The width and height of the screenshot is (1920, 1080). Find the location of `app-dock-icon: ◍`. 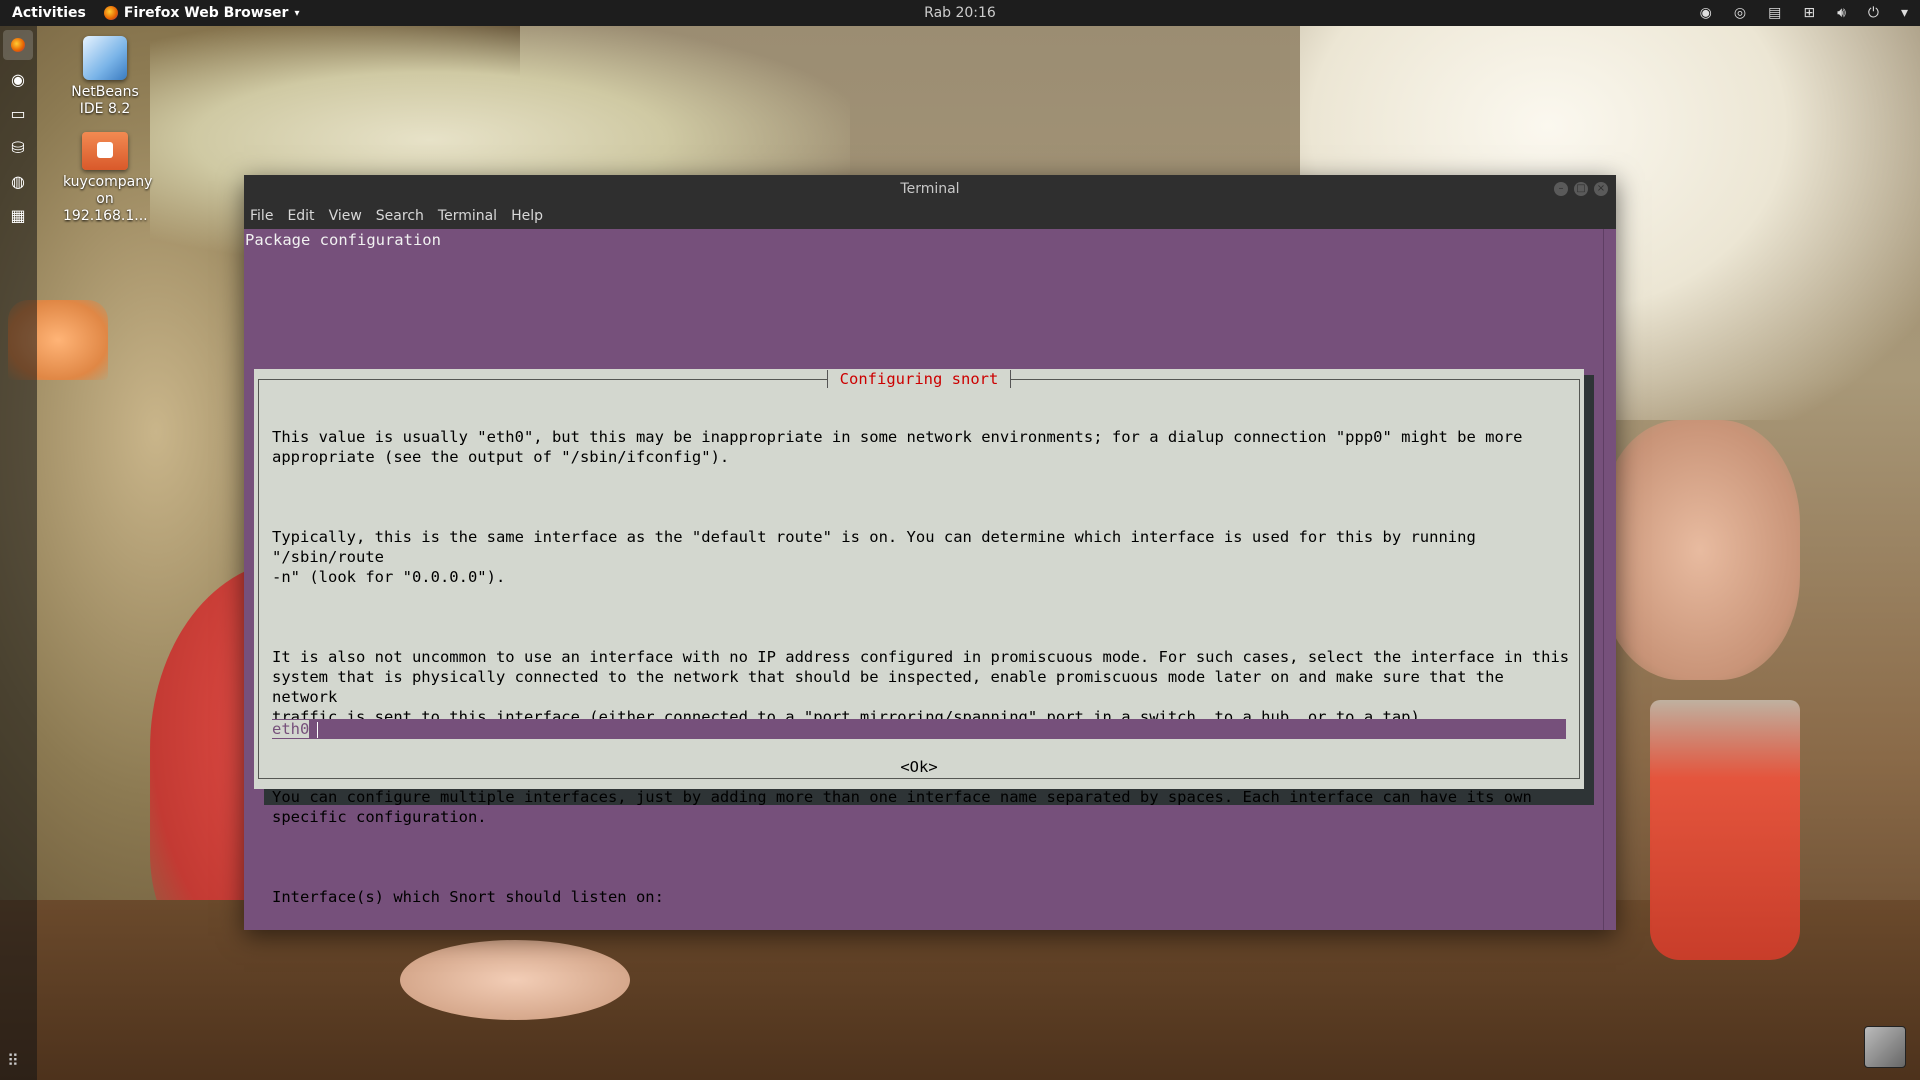

app-dock-icon: ◍ is located at coordinates (18, 181).